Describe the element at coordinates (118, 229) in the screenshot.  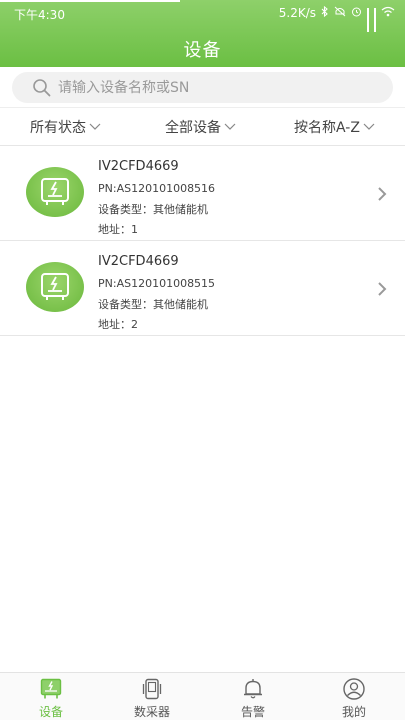
I see `device-address: 地址：1` at that location.